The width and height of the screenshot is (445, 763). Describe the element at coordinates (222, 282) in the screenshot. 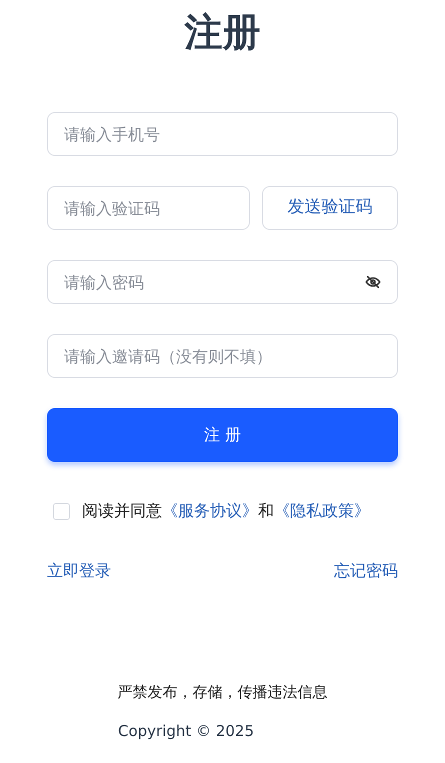

I see `input-field: 请输入密码` at that location.